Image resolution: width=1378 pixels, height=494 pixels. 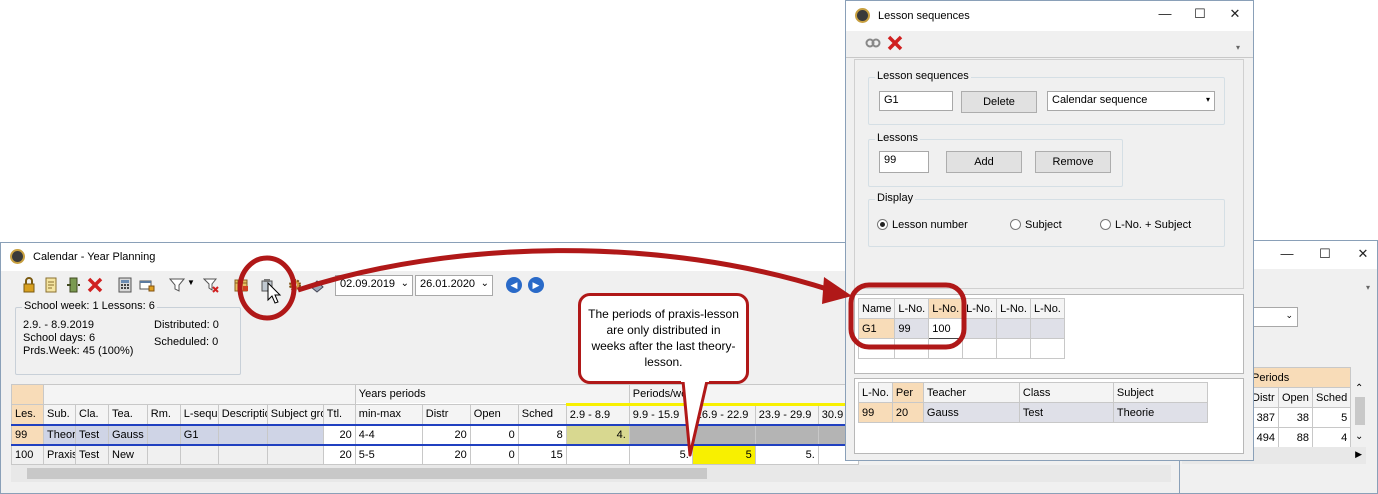 I want to click on callout-tail-cover, so click(x=695, y=380).